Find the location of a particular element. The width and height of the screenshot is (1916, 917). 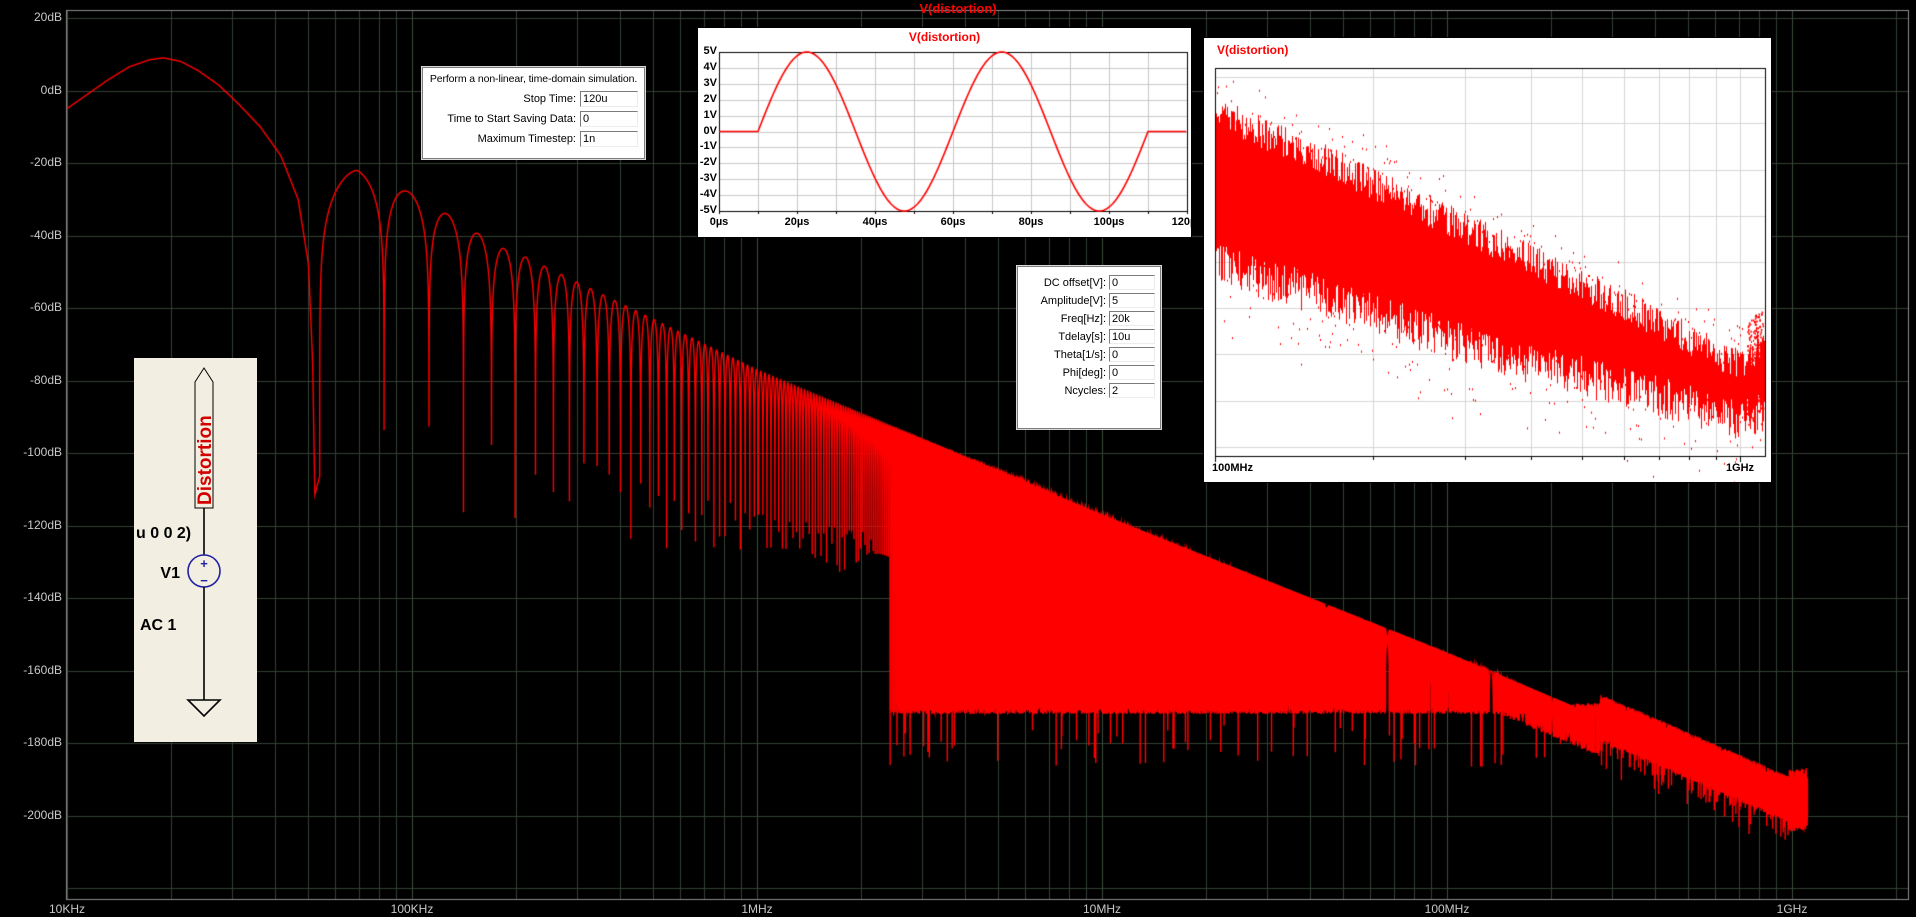

sine-row-amplitude: Amplitude[V]: is located at coordinates (1086, 300).